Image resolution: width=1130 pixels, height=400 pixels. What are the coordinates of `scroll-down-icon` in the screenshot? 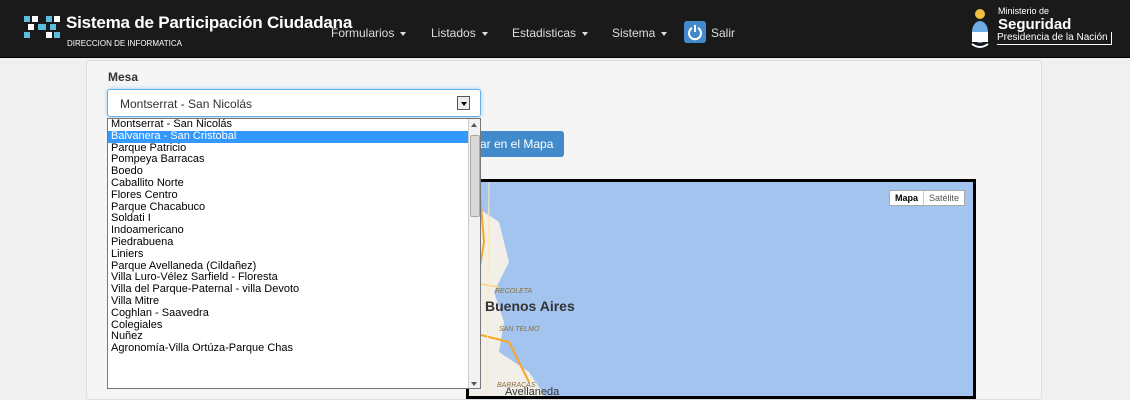 It's located at (474, 384).